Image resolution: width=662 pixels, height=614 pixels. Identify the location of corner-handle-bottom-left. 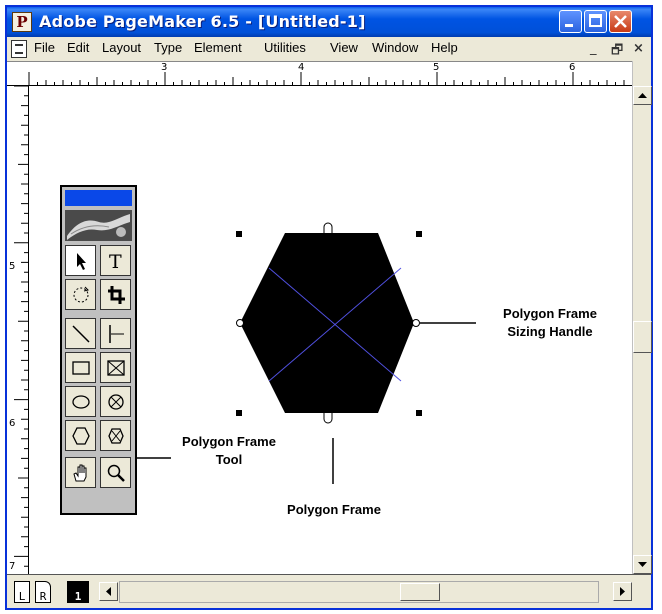
(239, 413).